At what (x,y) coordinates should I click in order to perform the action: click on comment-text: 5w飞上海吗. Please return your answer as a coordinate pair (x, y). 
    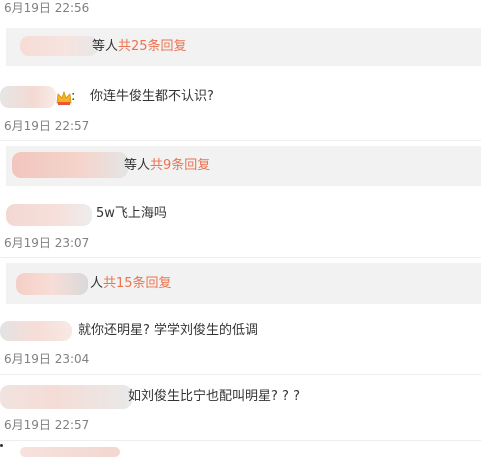
    Looking at the image, I should click on (131, 213).